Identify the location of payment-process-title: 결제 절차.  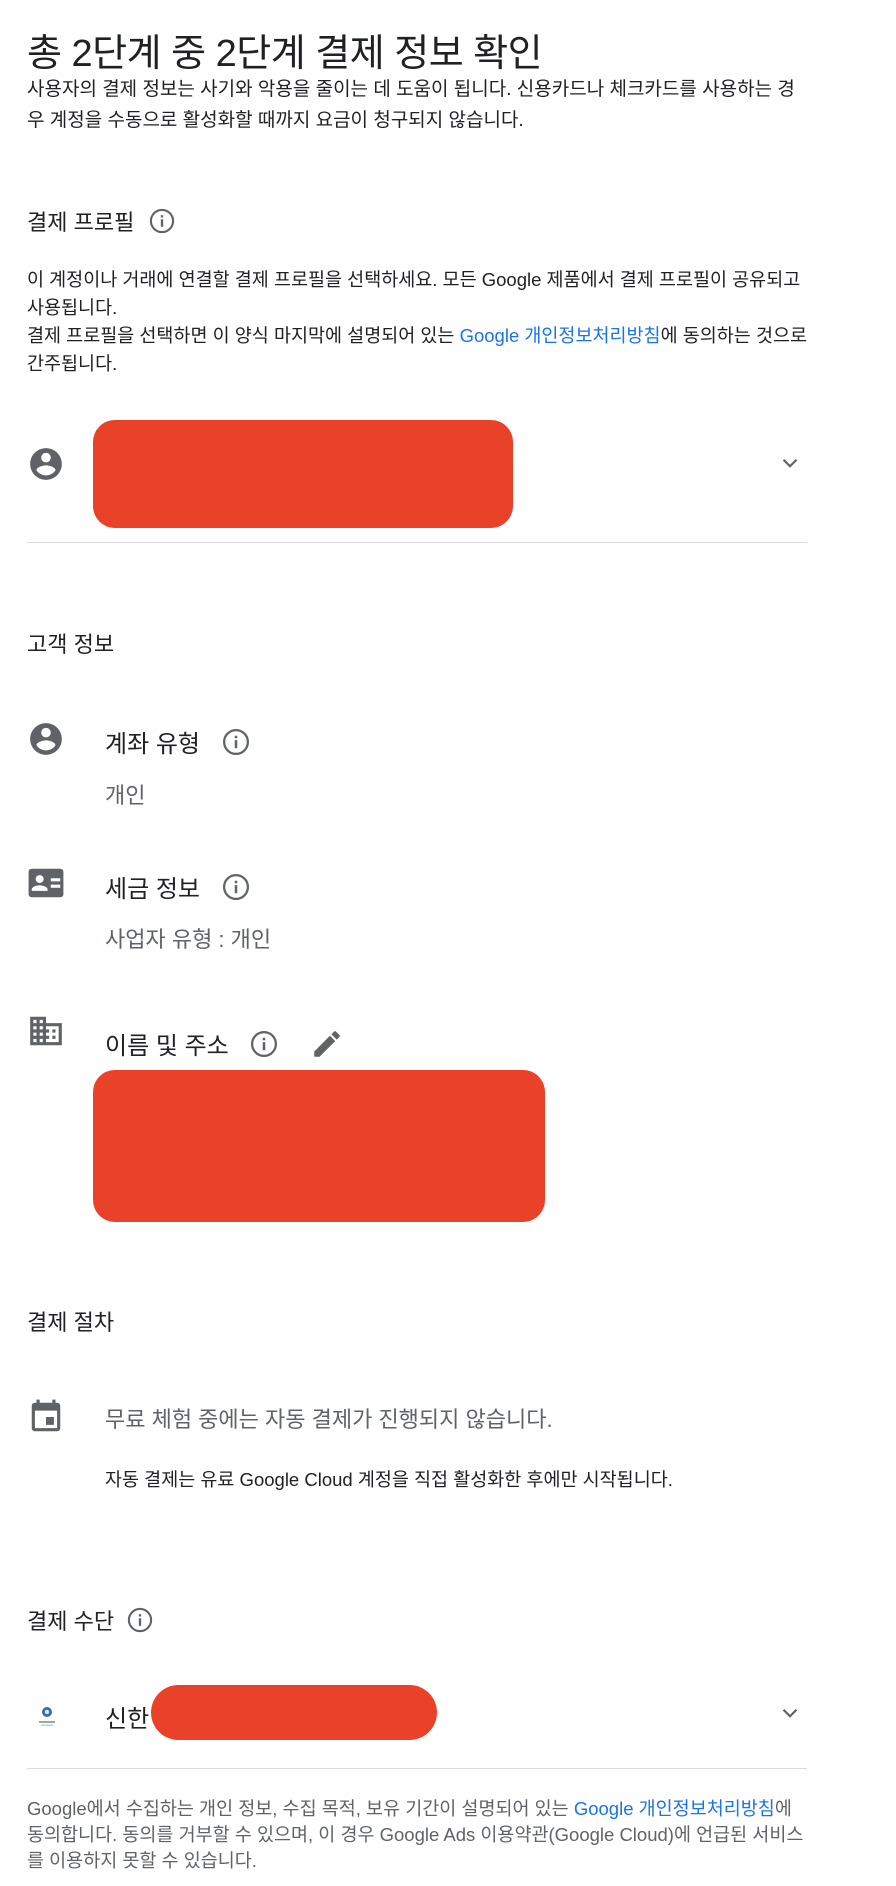
(71, 1322).